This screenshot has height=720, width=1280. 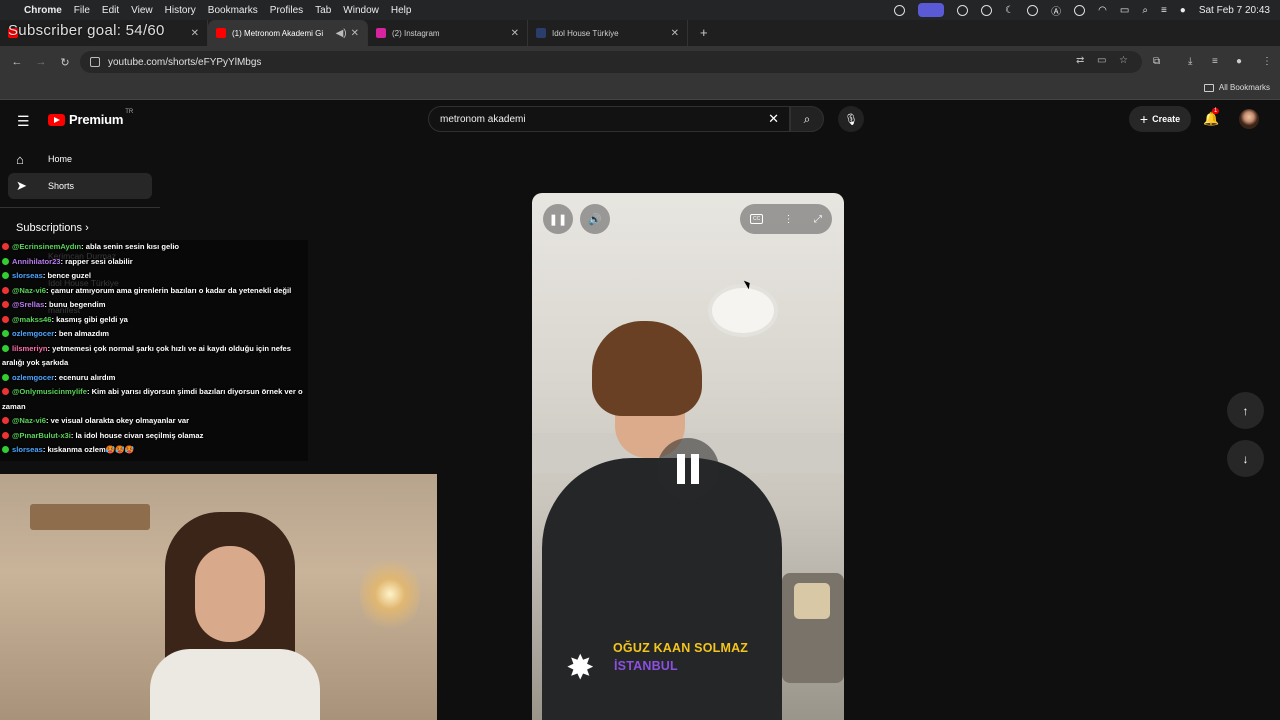 I want to click on input-source-icon: Ⓐ, so click(x=1056, y=10).